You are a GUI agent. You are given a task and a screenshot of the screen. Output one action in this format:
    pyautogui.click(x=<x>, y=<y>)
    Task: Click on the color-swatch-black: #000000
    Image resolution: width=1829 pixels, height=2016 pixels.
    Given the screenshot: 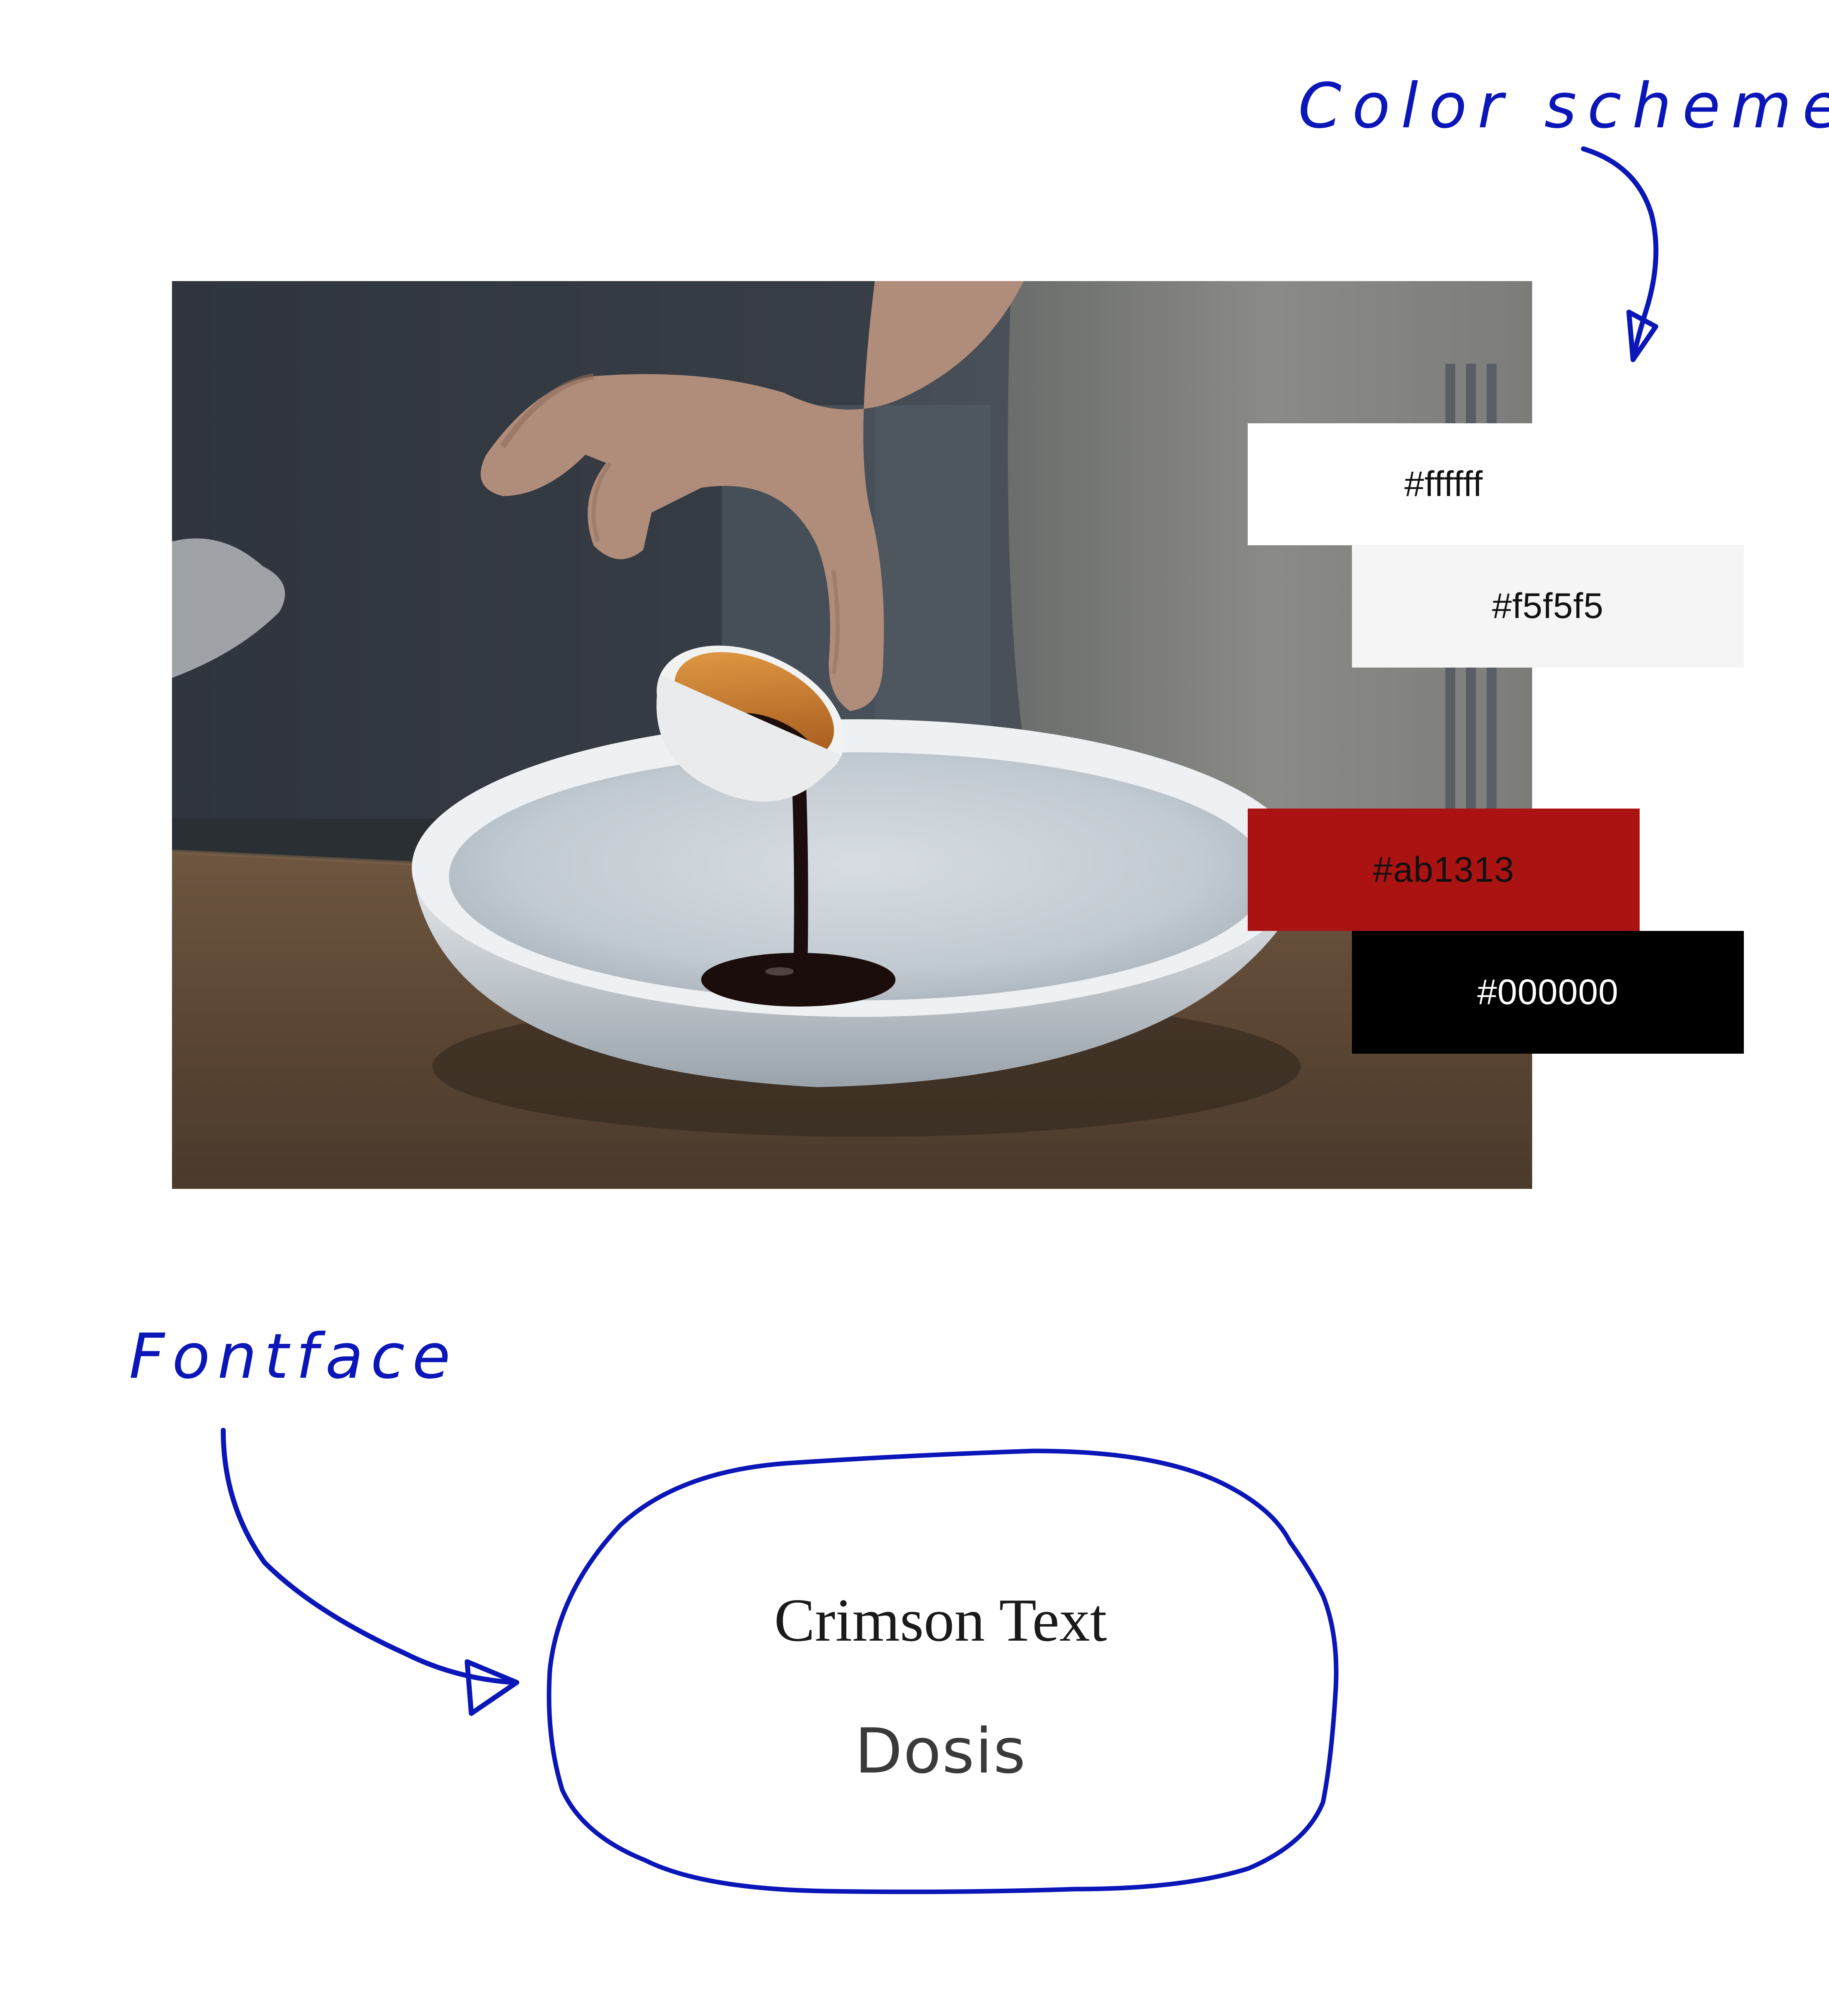 What is the action you would take?
    pyautogui.click(x=1548, y=992)
    